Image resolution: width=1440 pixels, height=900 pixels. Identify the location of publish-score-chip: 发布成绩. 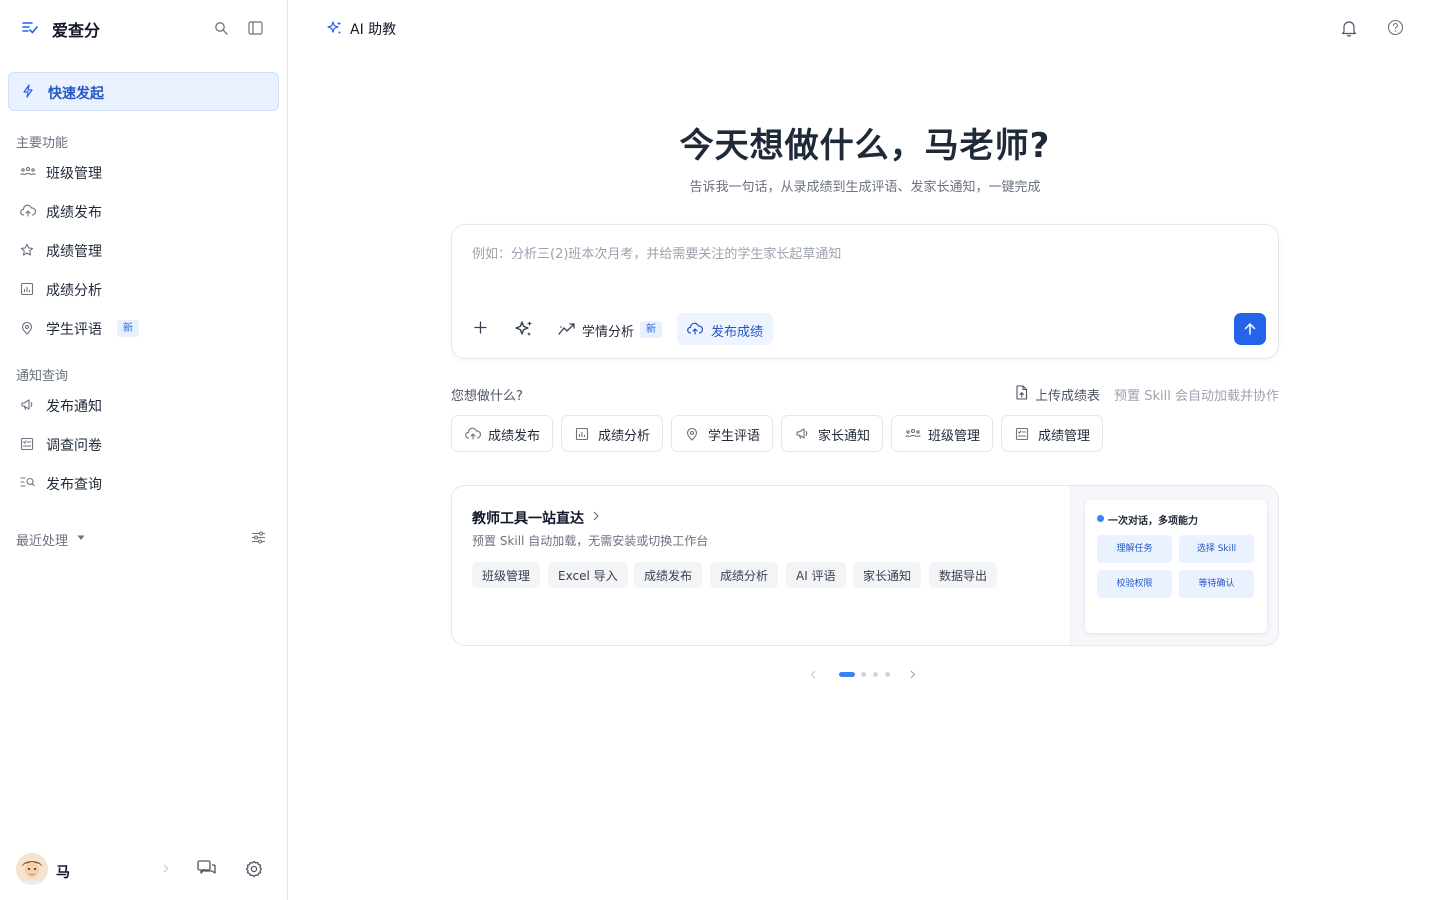
(725, 329).